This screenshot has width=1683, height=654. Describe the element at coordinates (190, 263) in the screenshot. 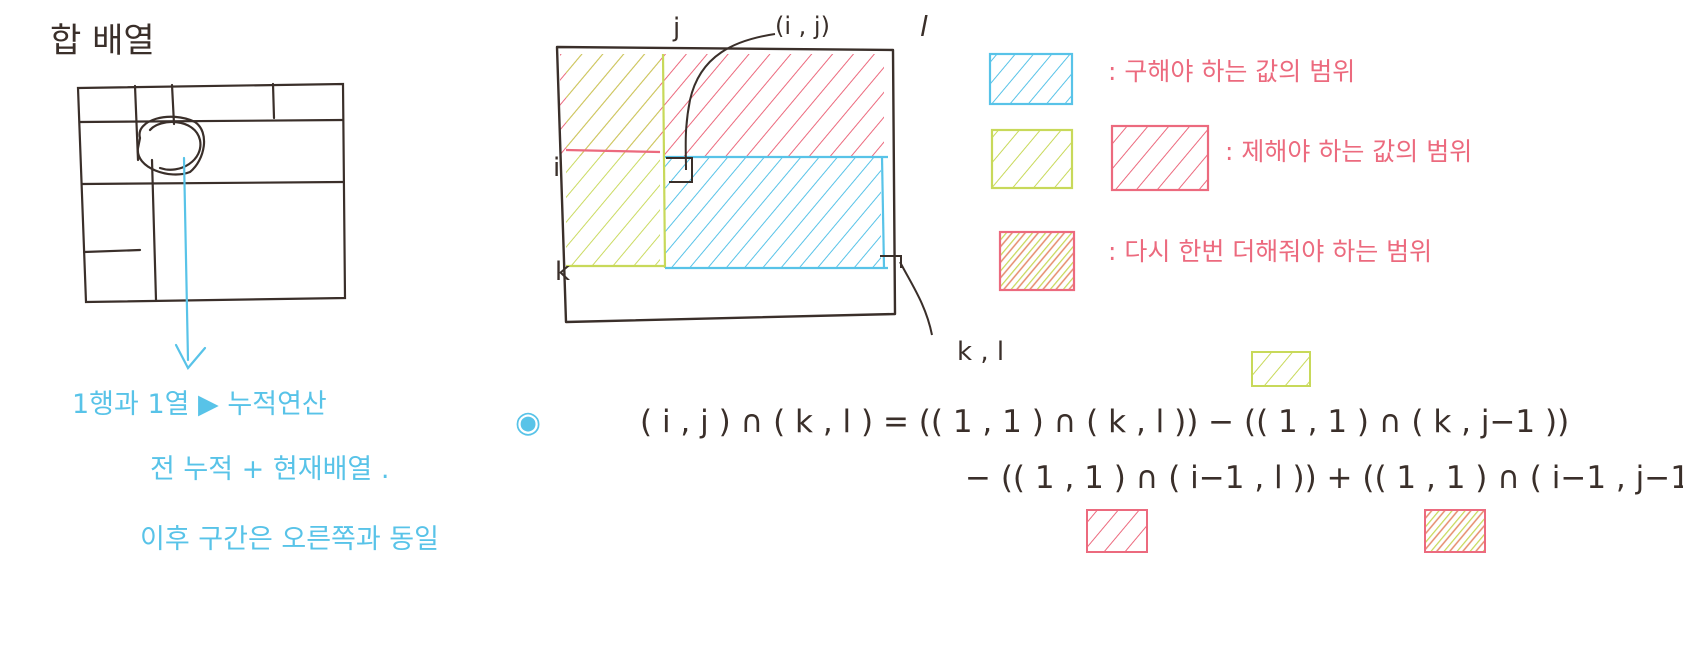

I see `arrow-to-note` at that location.